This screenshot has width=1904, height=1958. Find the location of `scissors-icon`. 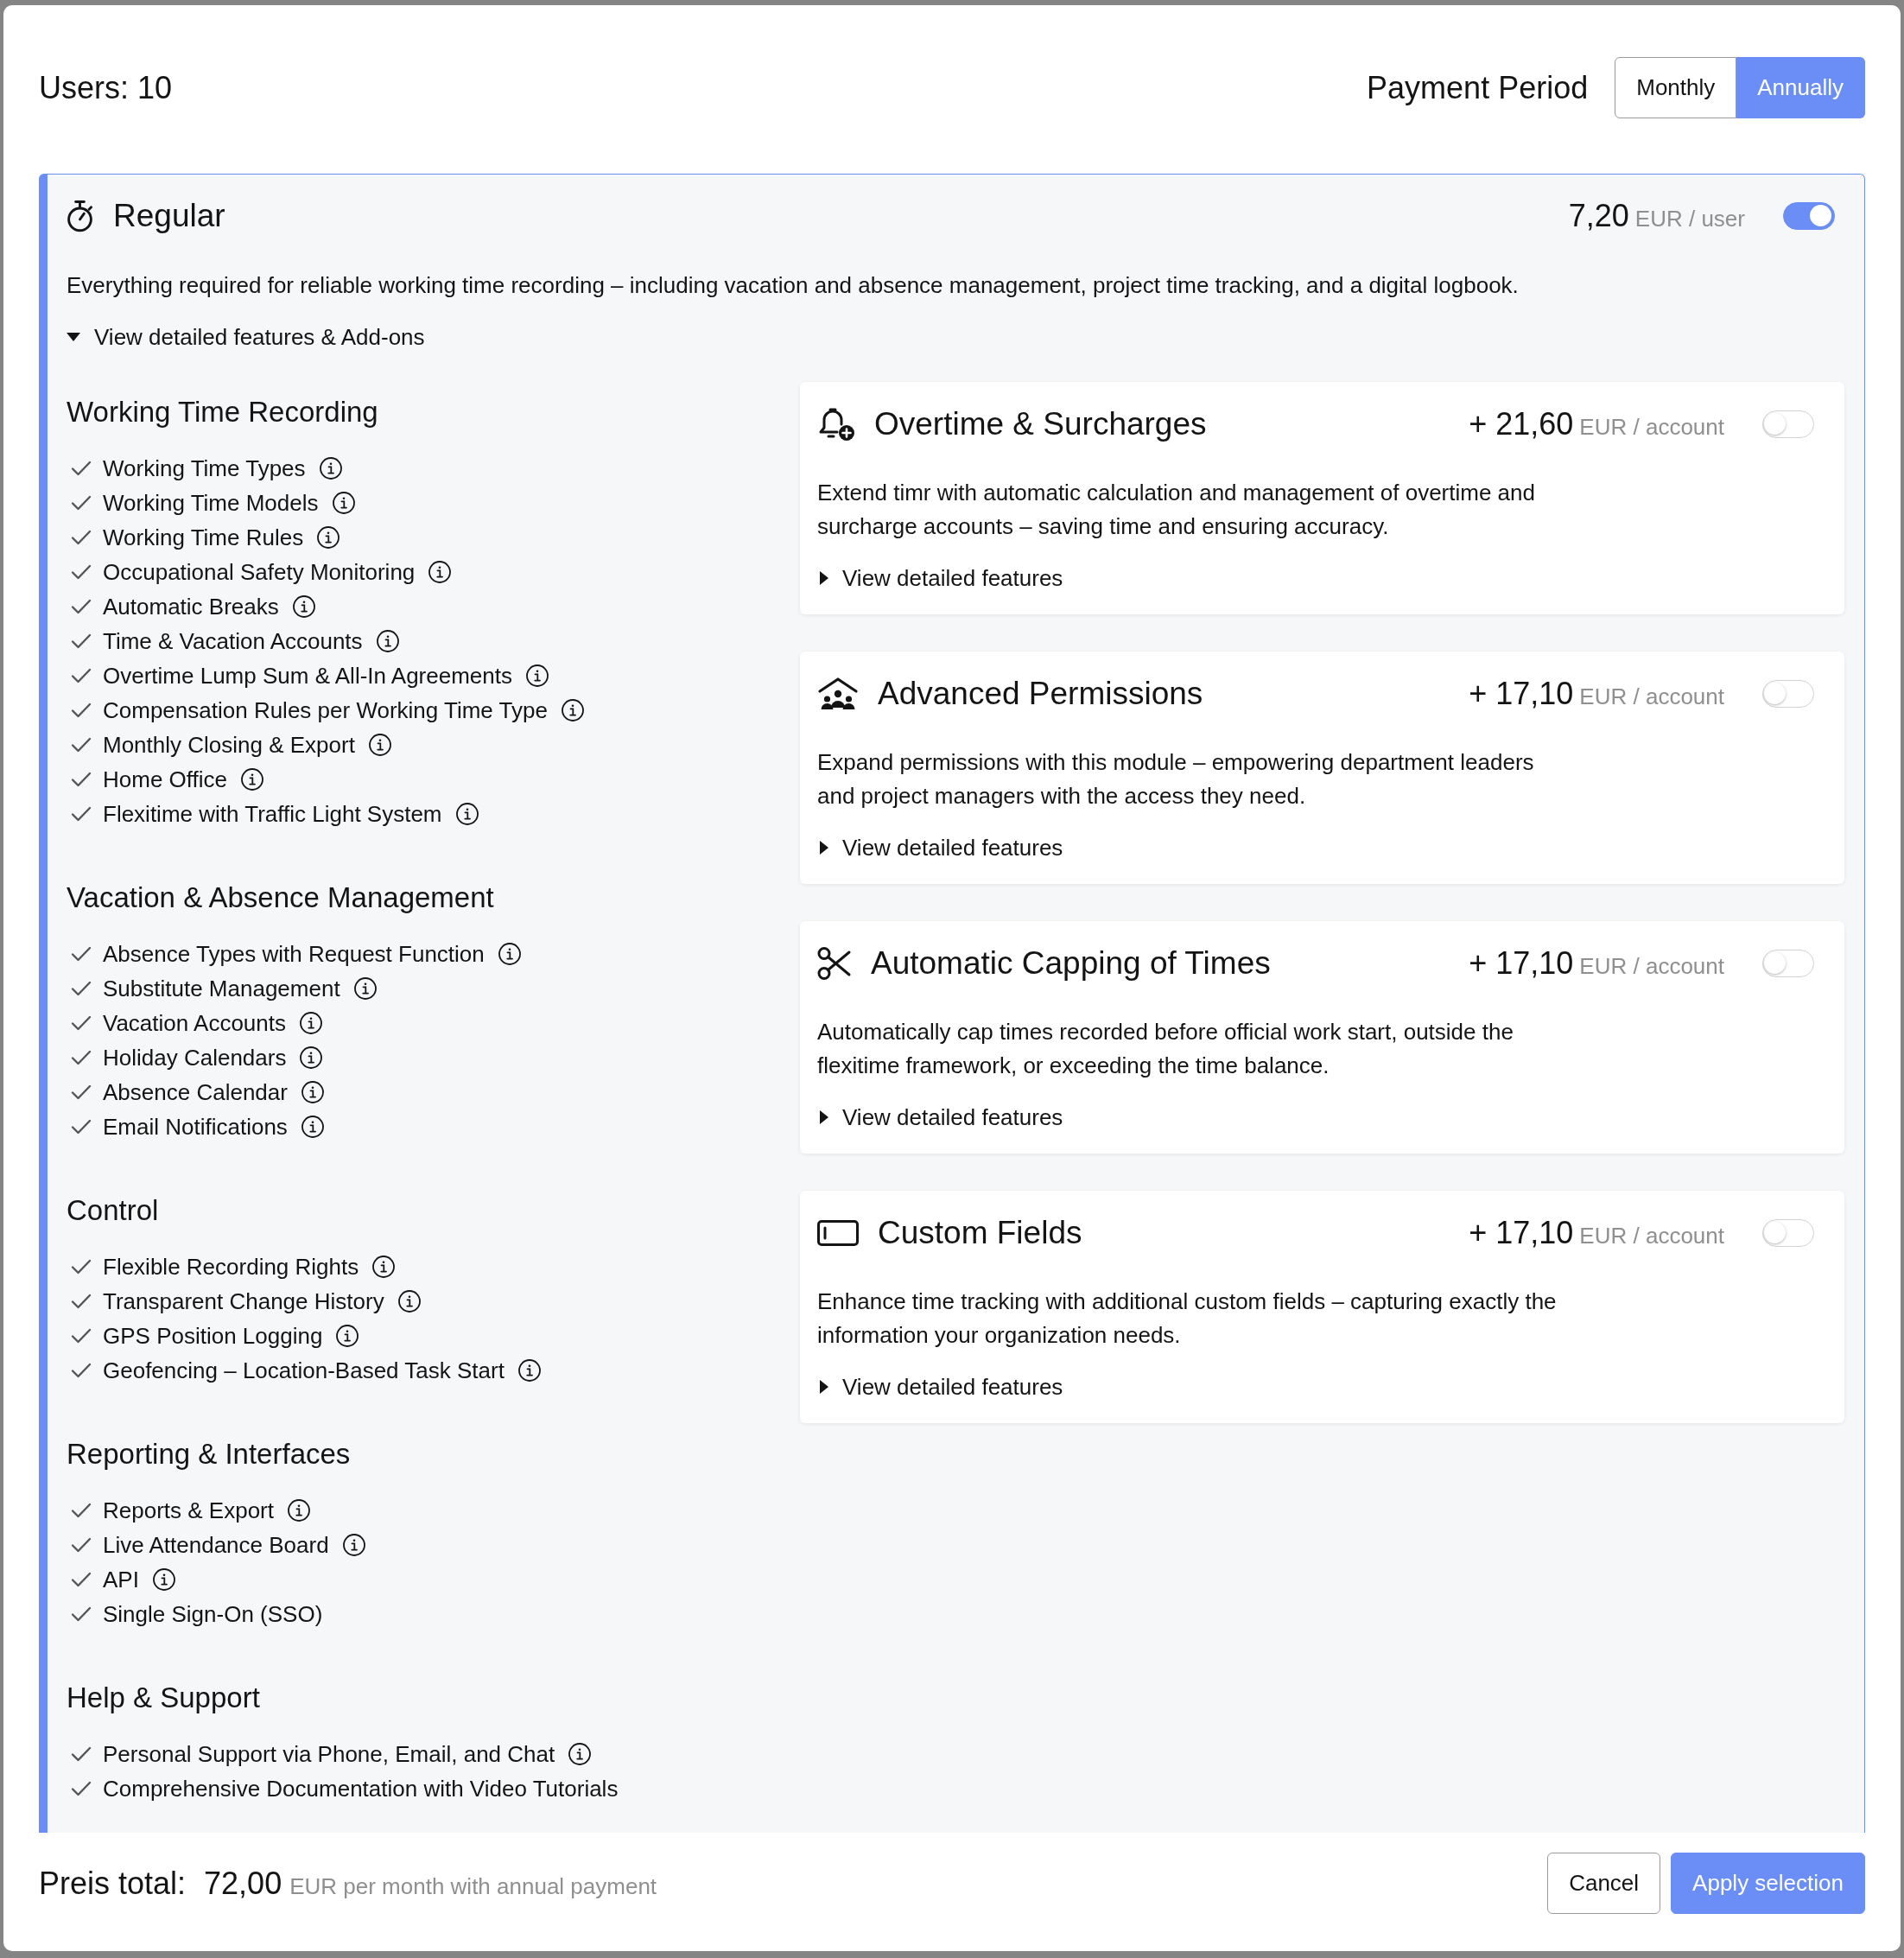

scissors-icon is located at coordinates (834, 963).